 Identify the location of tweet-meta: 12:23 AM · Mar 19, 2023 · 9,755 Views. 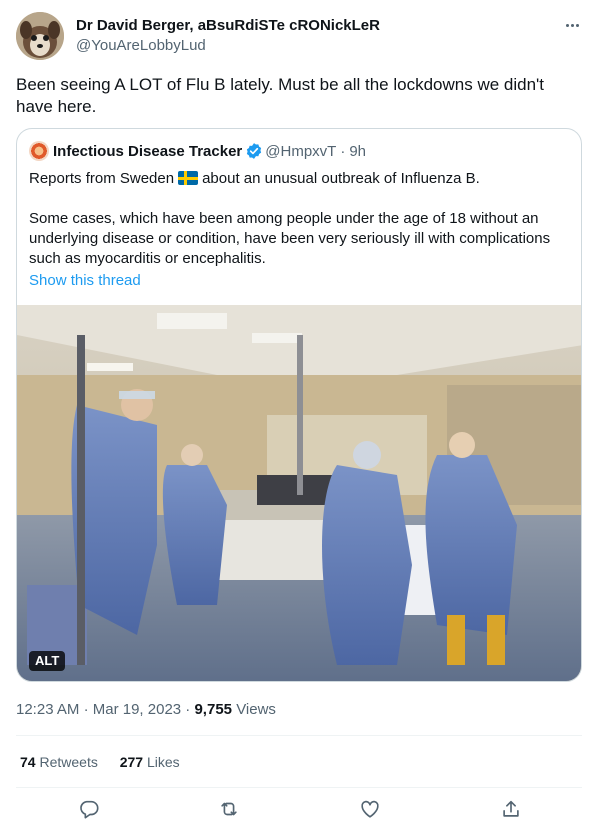
(146, 710).